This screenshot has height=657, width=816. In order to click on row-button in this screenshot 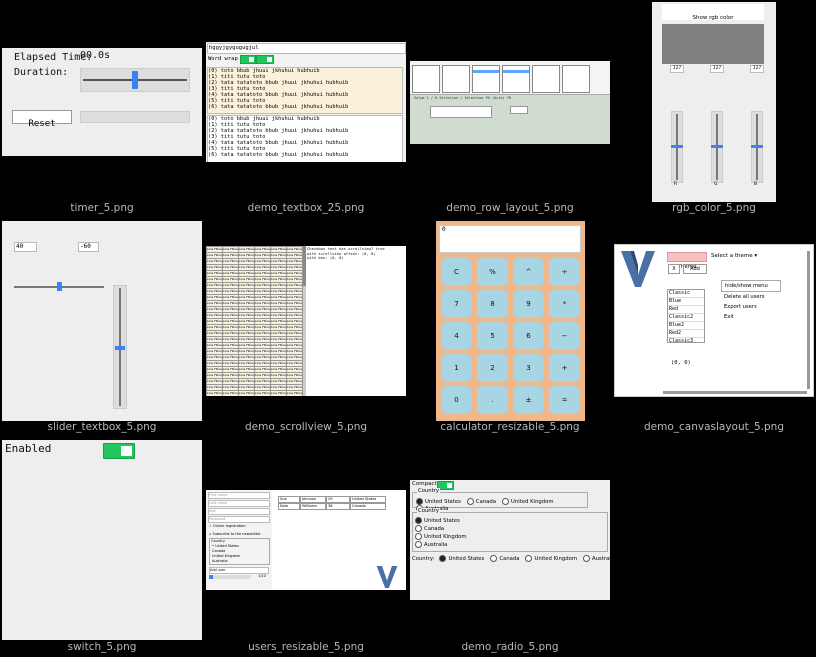, I will do `click(461, 112)`.